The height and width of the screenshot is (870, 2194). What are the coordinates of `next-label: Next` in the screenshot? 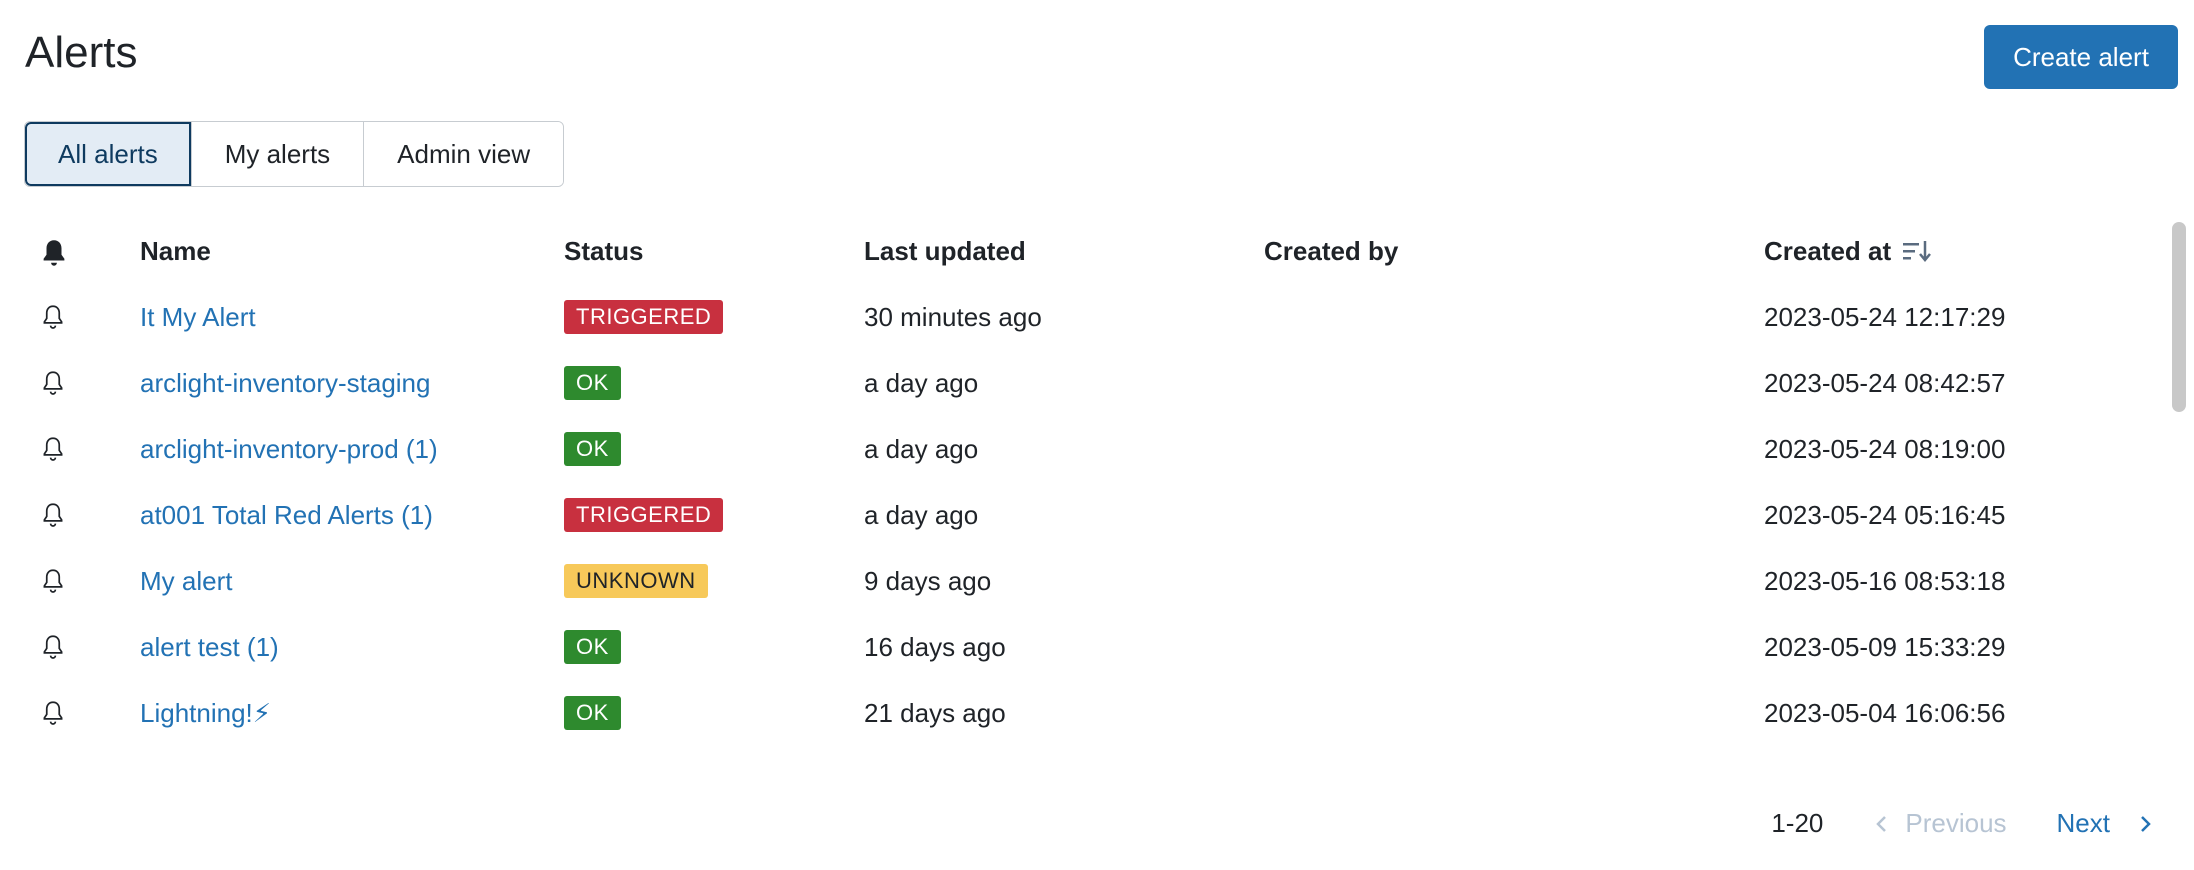 It's located at (2083, 823).